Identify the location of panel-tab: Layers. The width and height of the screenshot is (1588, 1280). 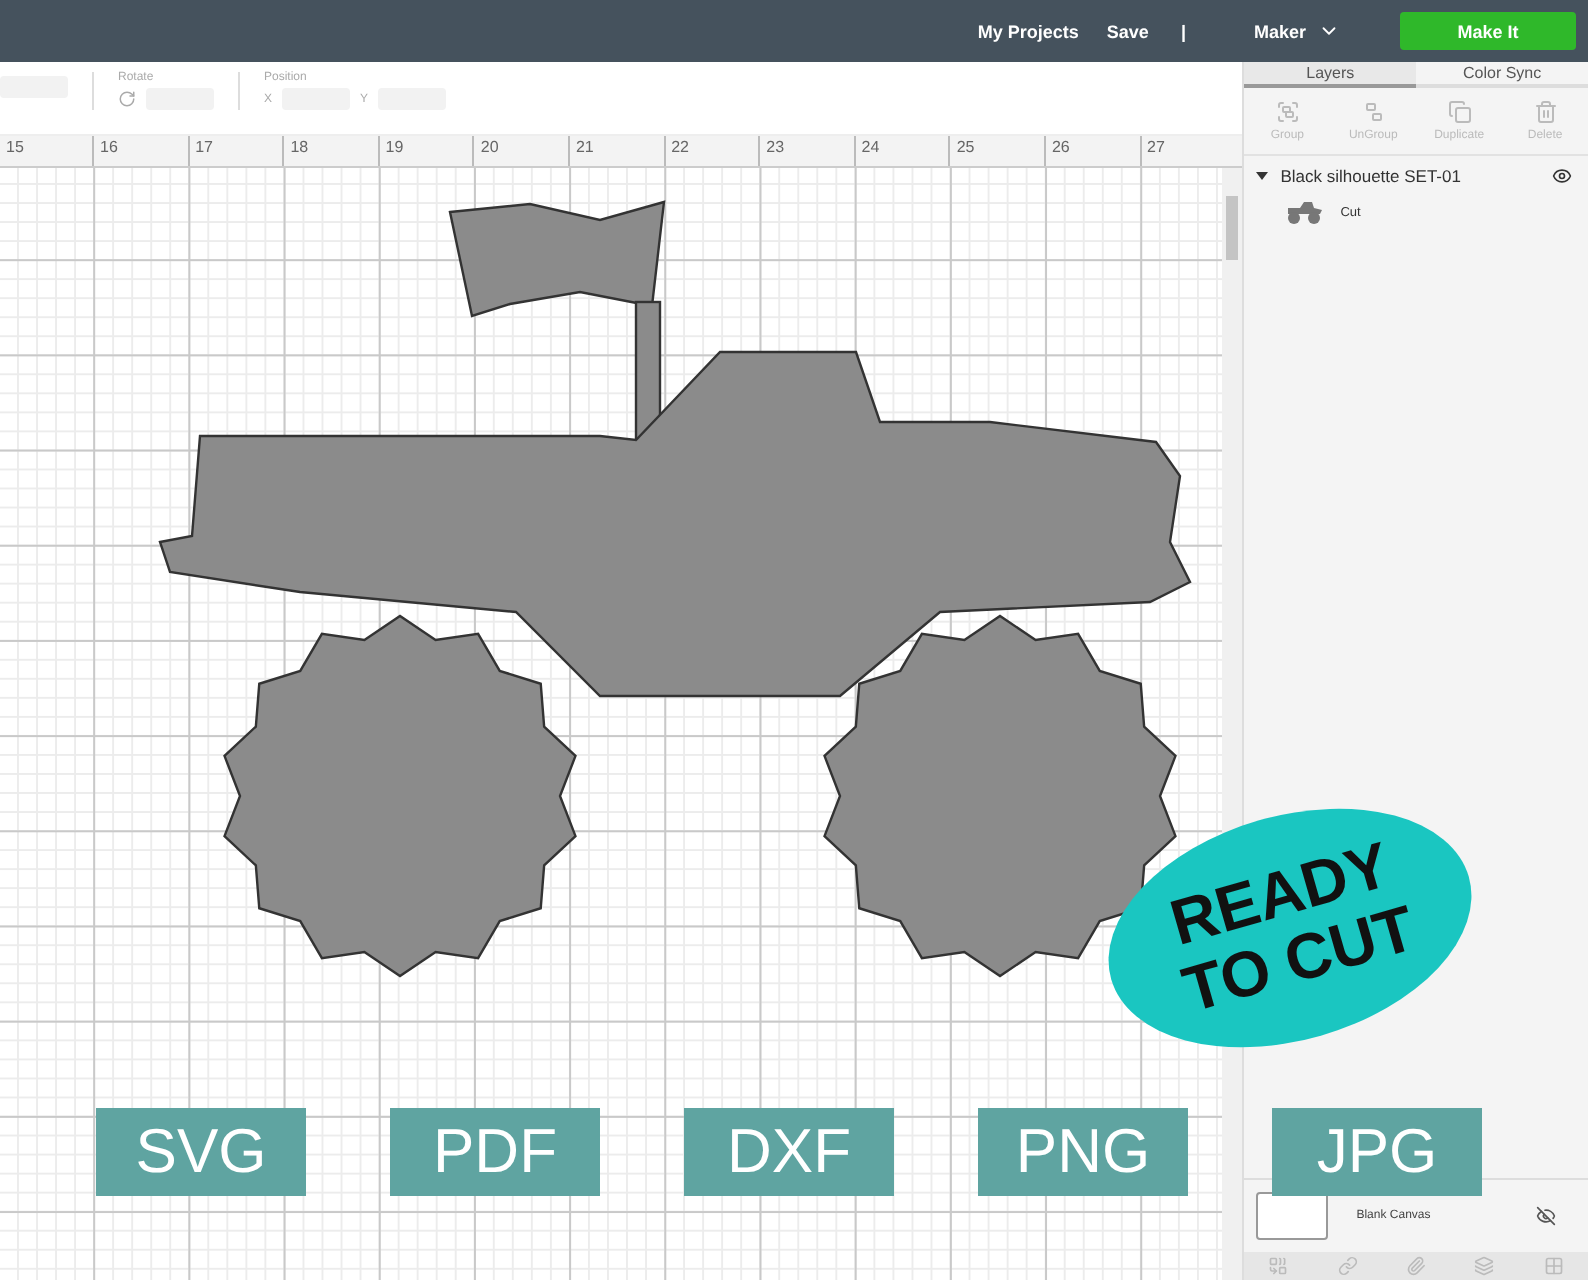
(1330, 75).